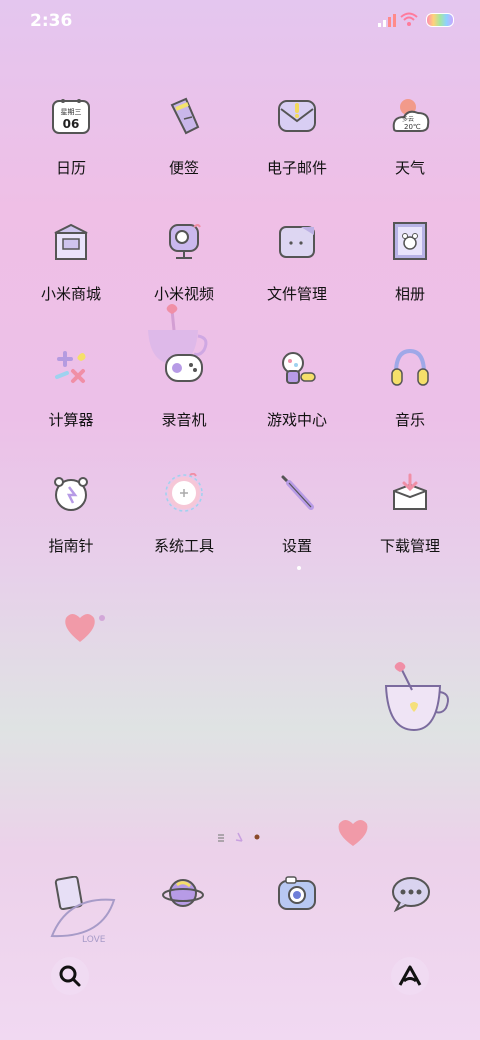 The width and height of the screenshot is (480, 1040). What do you see at coordinates (184, 402) in the screenshot?
I see `app-recorder: 录音机` at bounding box center [184, 402].